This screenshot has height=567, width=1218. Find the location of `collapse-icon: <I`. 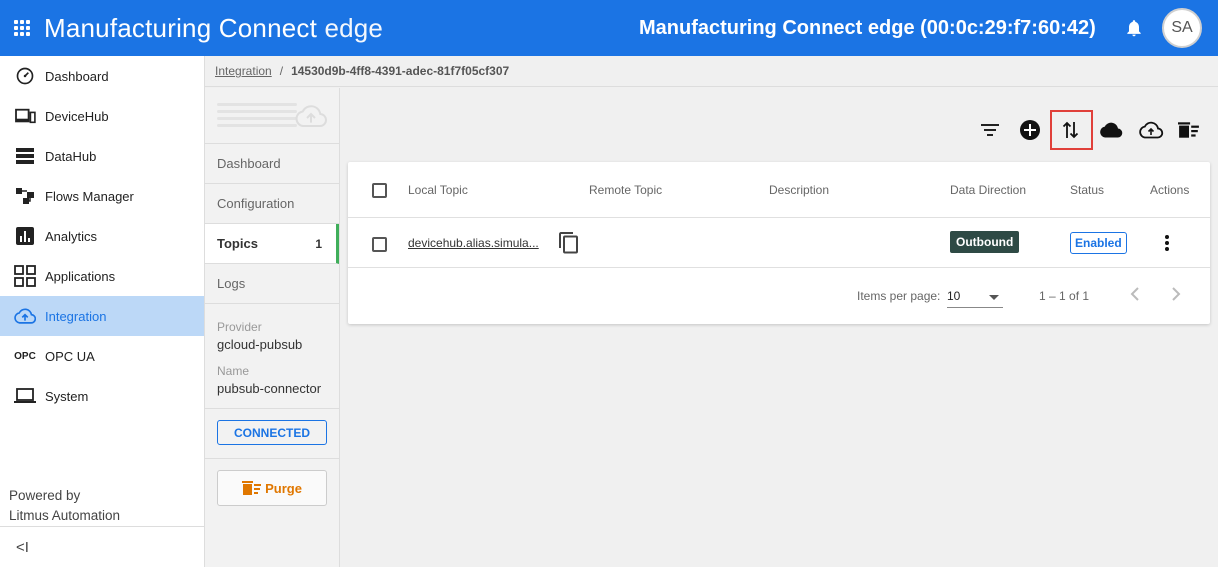

collapse-icon: <I is located at coordinates (22, 547).